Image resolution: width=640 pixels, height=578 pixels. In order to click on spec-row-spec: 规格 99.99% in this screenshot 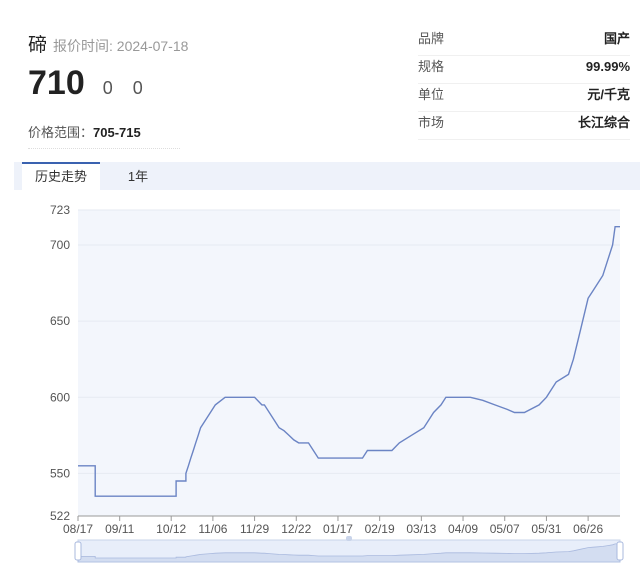, I will do `click(524, 70)`.